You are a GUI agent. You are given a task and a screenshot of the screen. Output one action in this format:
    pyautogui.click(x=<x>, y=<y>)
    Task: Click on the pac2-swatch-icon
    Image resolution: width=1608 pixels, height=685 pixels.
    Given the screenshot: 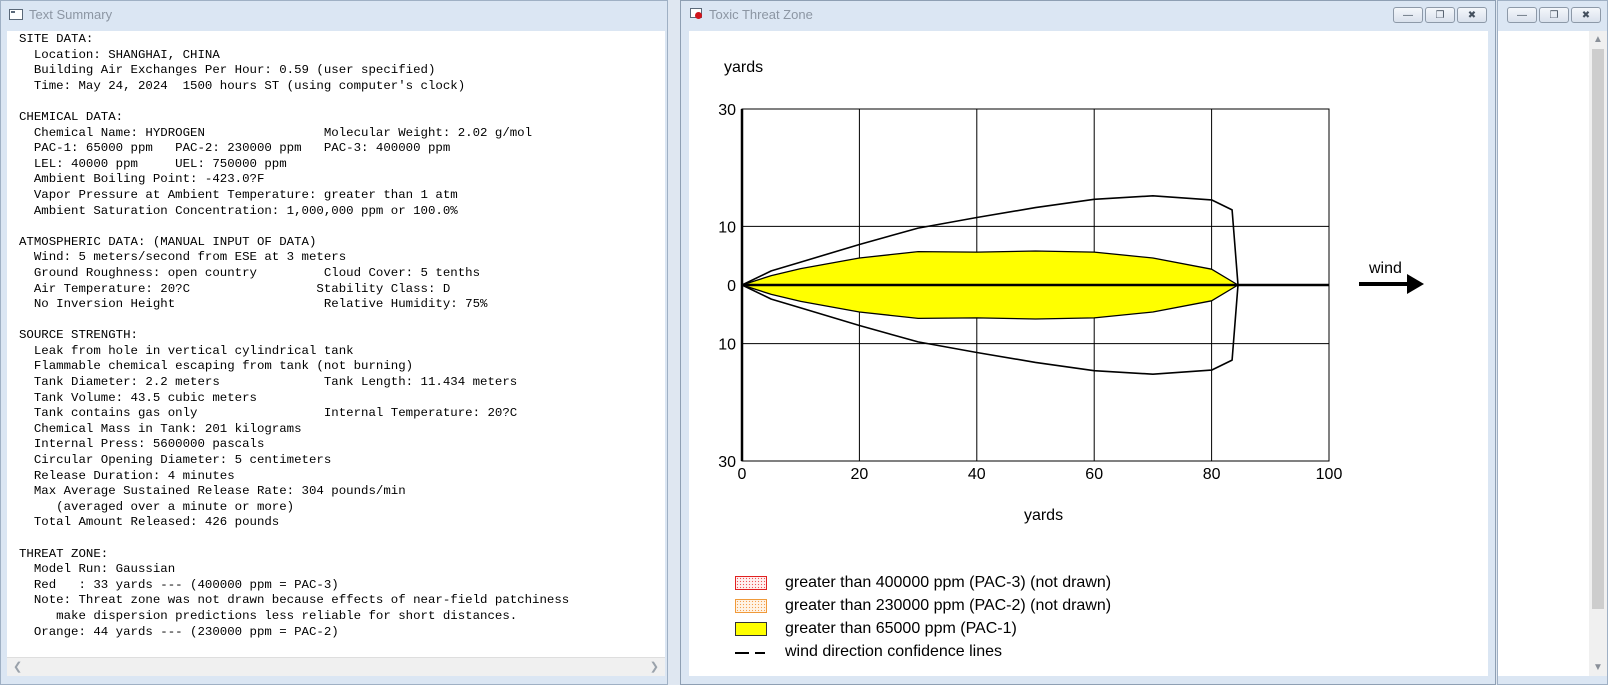 What is the action you would take?
    pyautogui.click(x=751, y=605)
    